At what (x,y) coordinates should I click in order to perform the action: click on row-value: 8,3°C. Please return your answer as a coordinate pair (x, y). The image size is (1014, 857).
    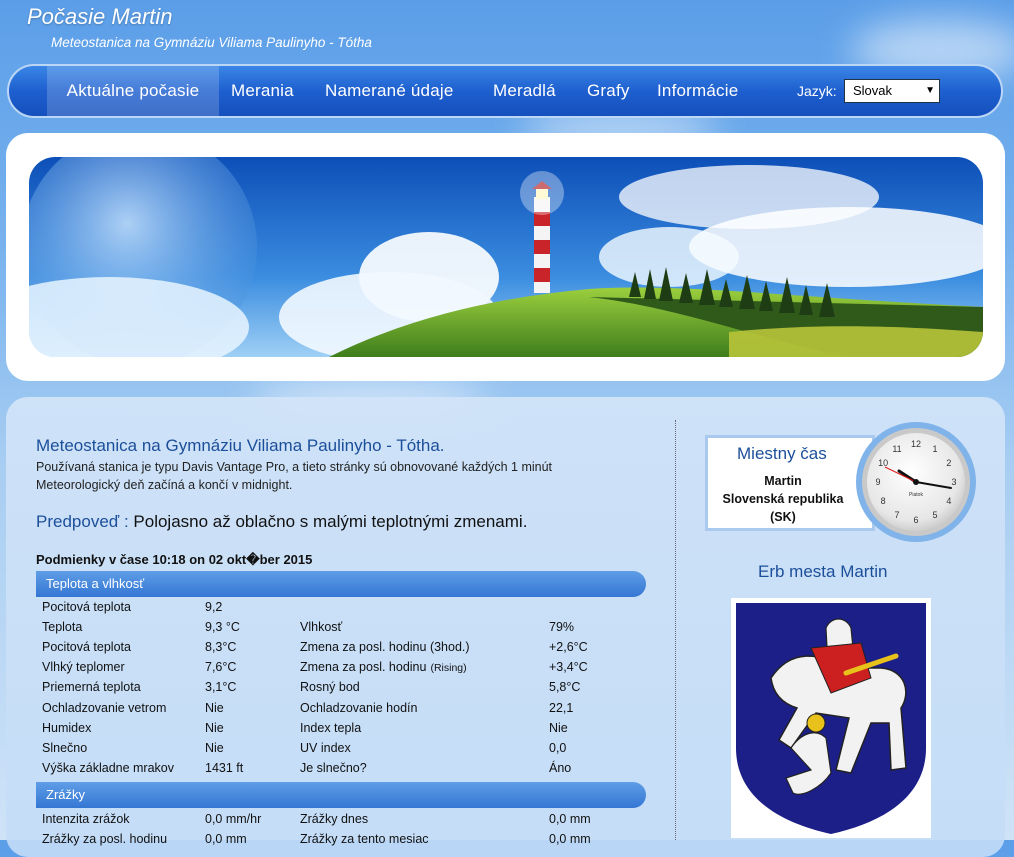
    Looking at the image, I should click on (221, 647).